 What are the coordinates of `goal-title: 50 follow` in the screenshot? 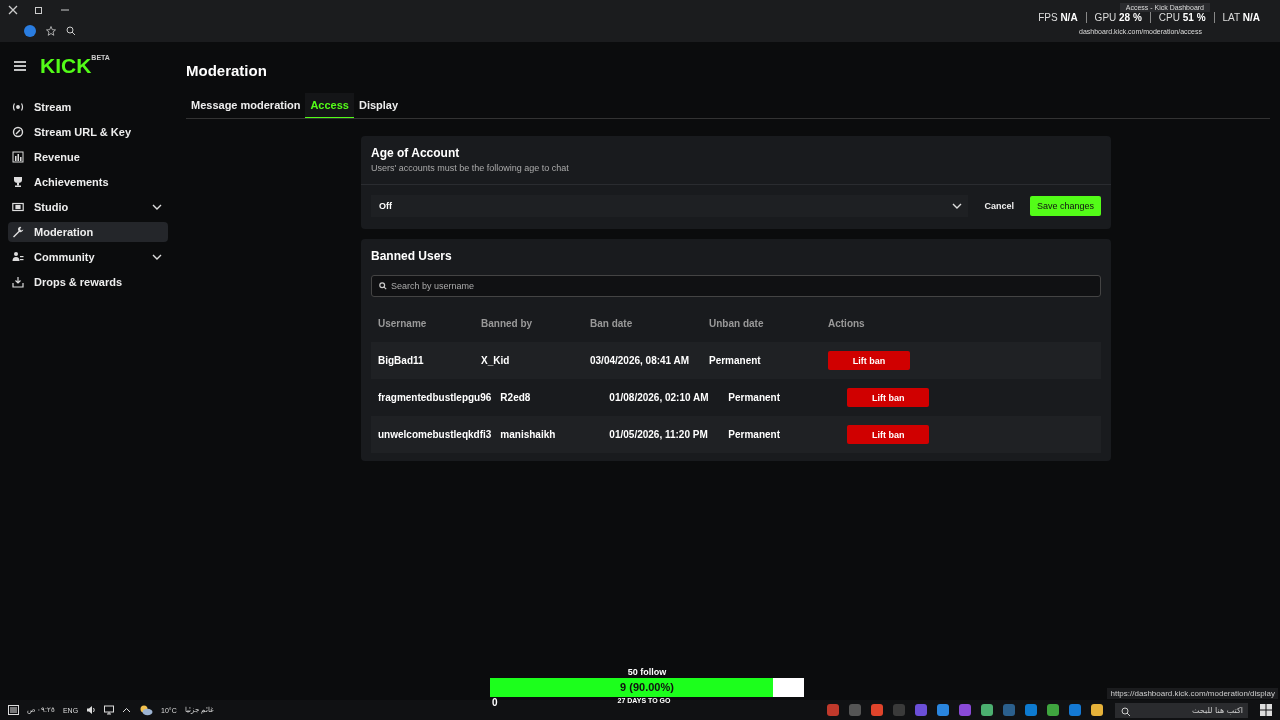 It's located at (647, 672).